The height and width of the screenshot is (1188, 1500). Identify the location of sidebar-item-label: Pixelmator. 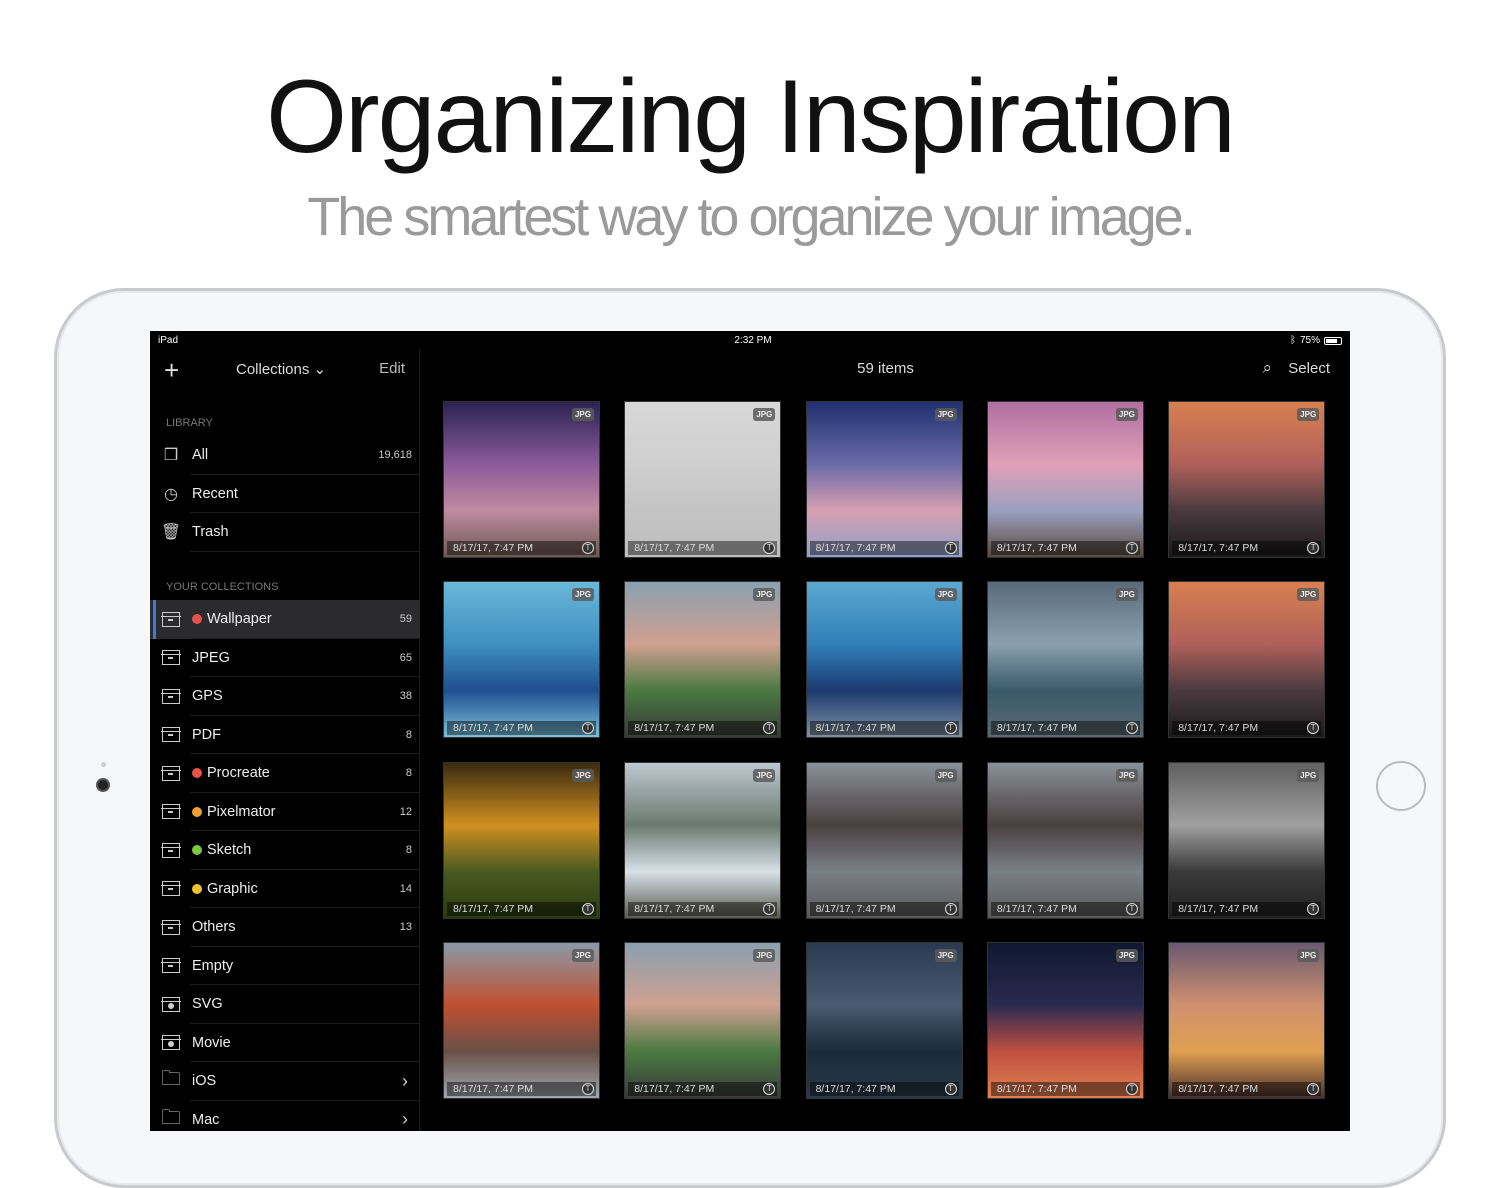
(241, 811).